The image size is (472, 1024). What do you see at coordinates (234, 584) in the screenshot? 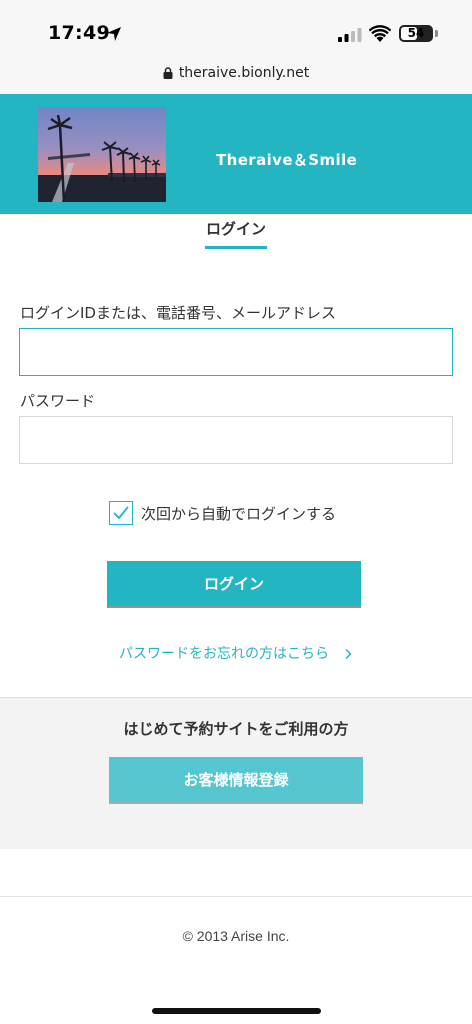
I see `login-button: ログイン` at bounding box center [234, 584].